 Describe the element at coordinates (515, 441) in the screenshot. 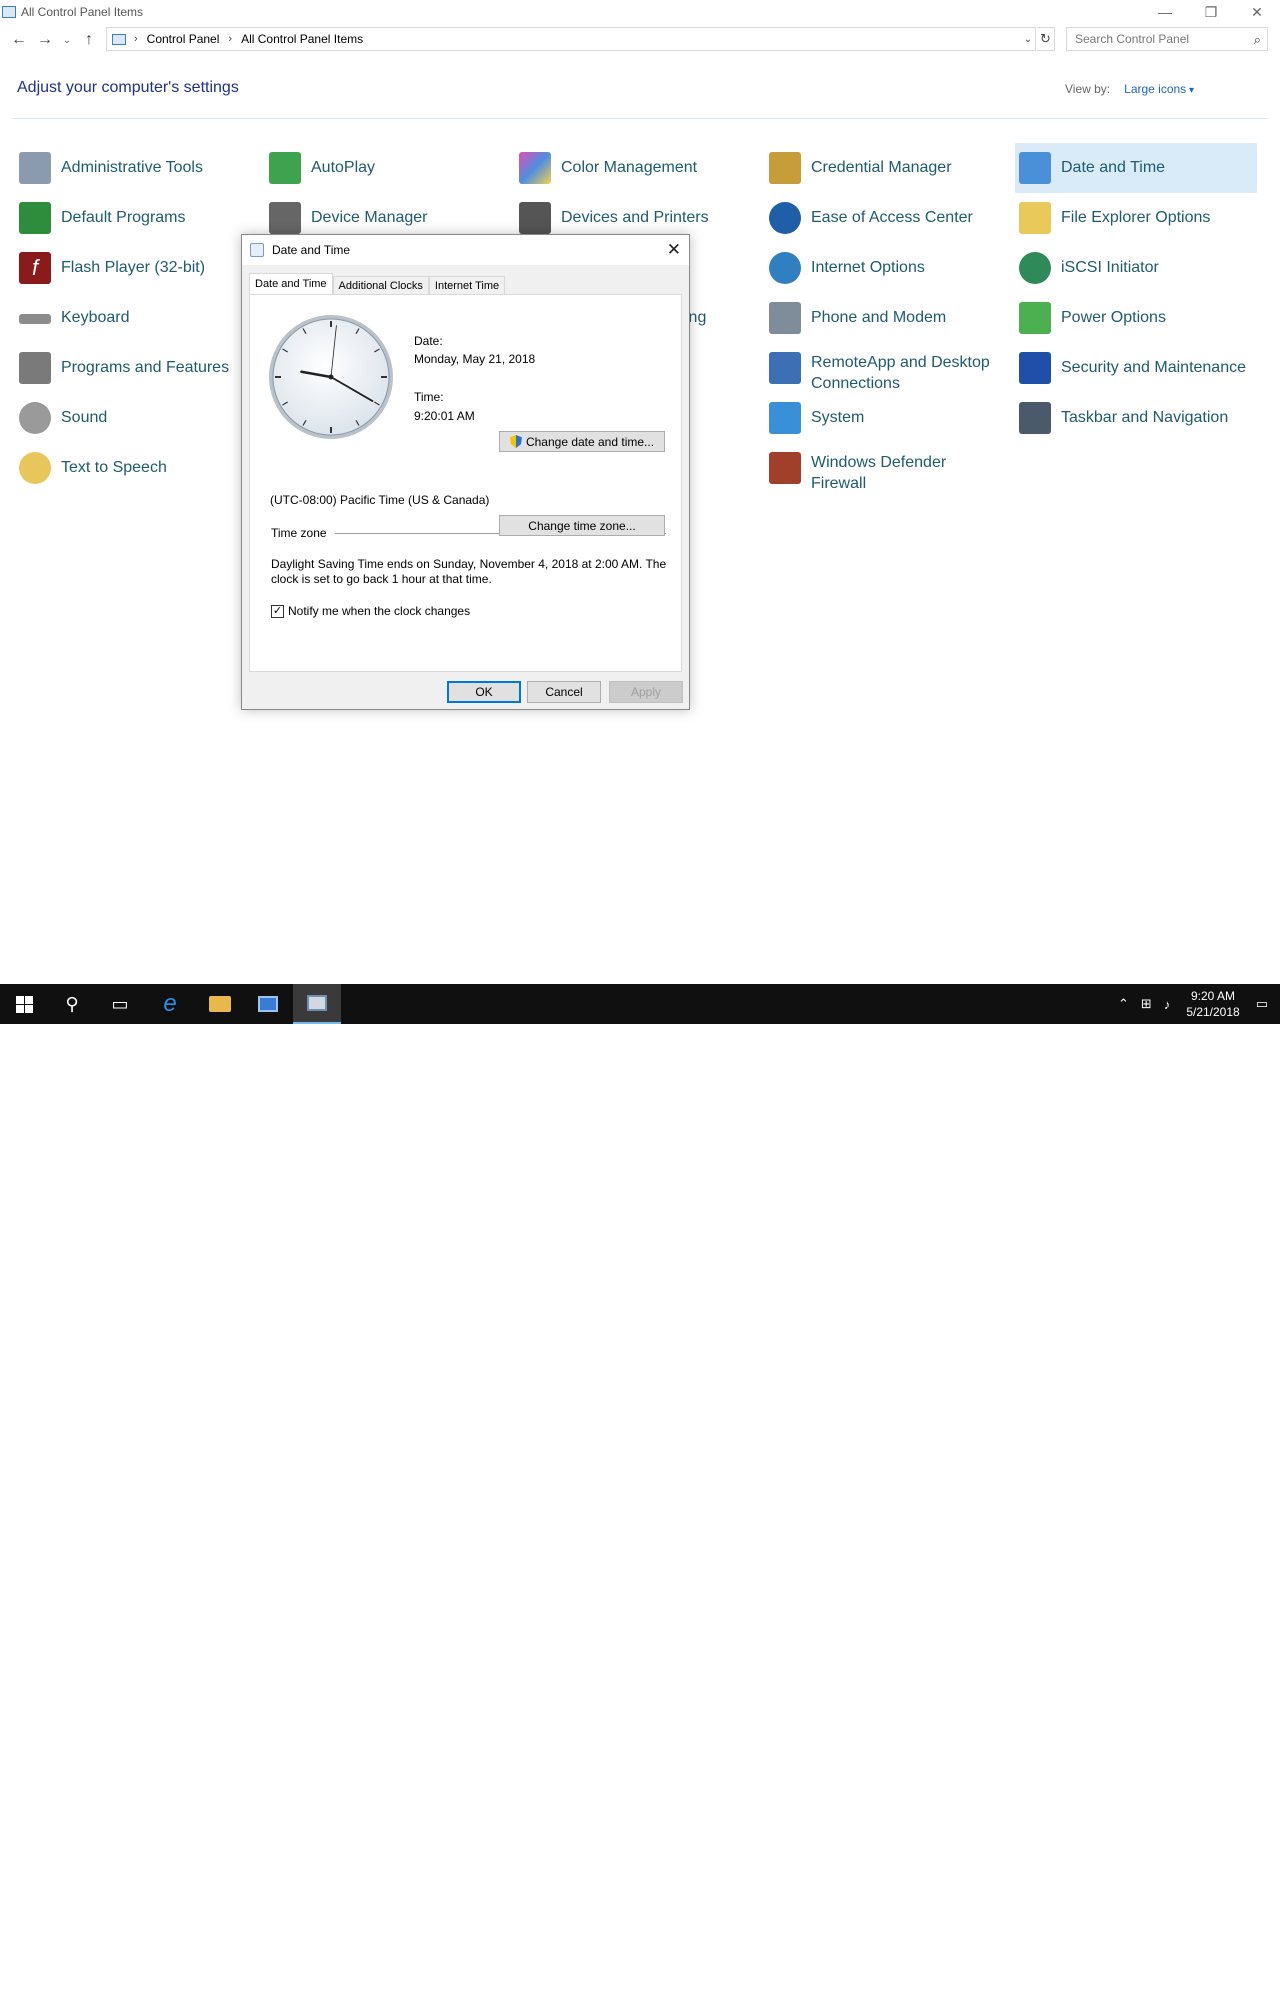

I see `uac-shield-icon` at that location.